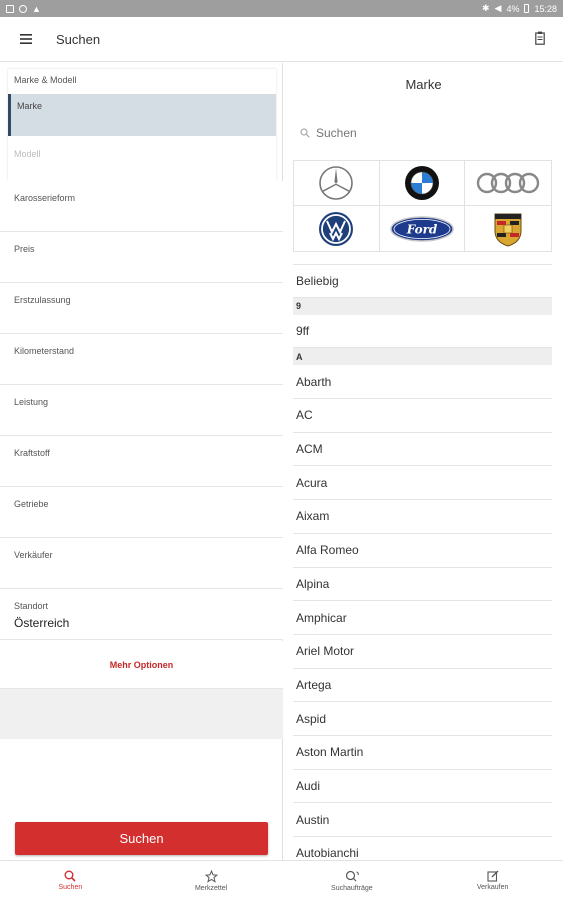 Image resolution: width=563 pixels, height=900 pixels. Describe the element at coordinates (27, 154) in the screenshot. I see `model-label: Modell` at that location.